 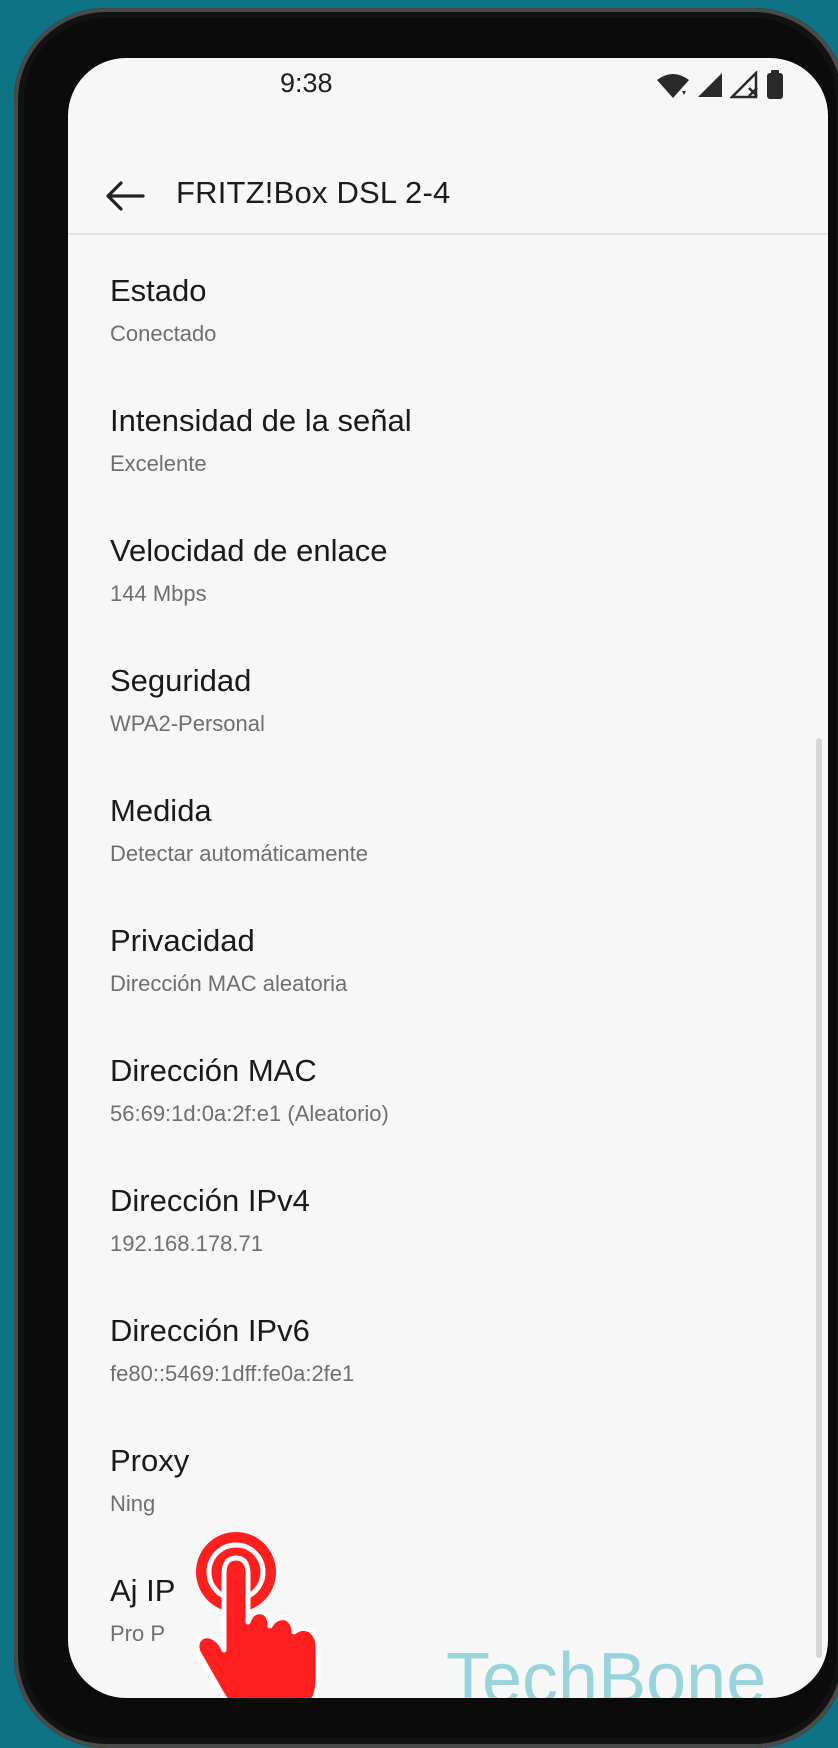 I want to click on detail-value: Ning, so click(x=133, y=1503).